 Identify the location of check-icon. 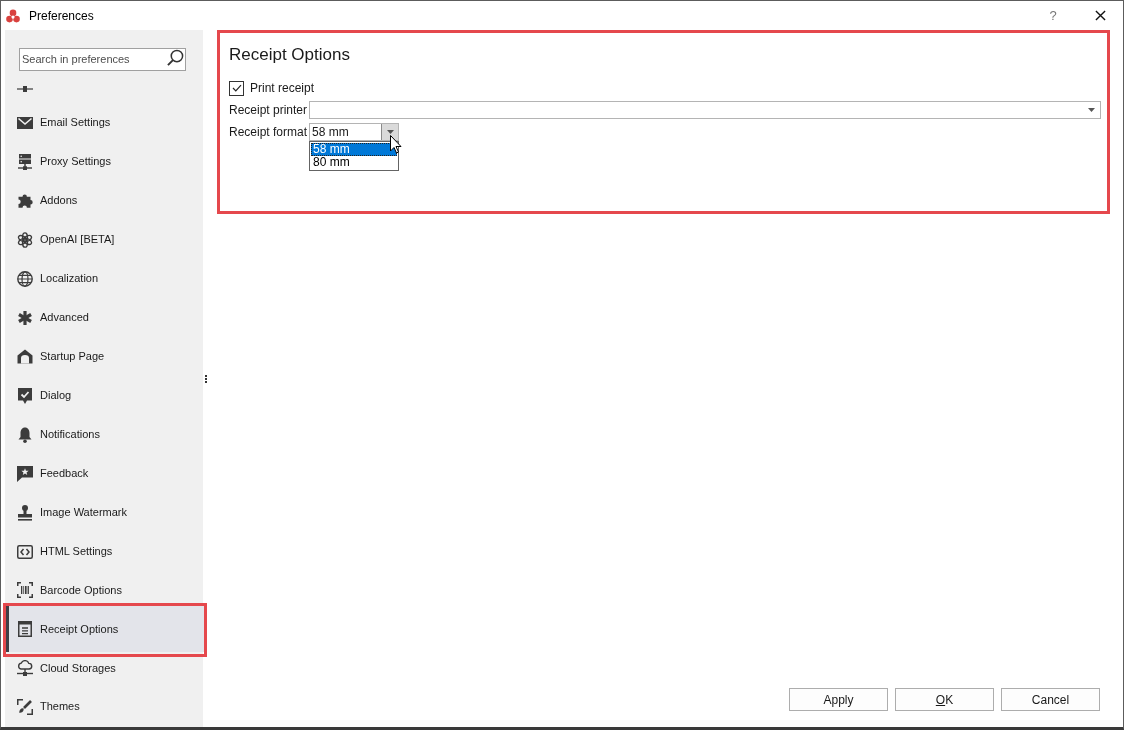
(236, 88).